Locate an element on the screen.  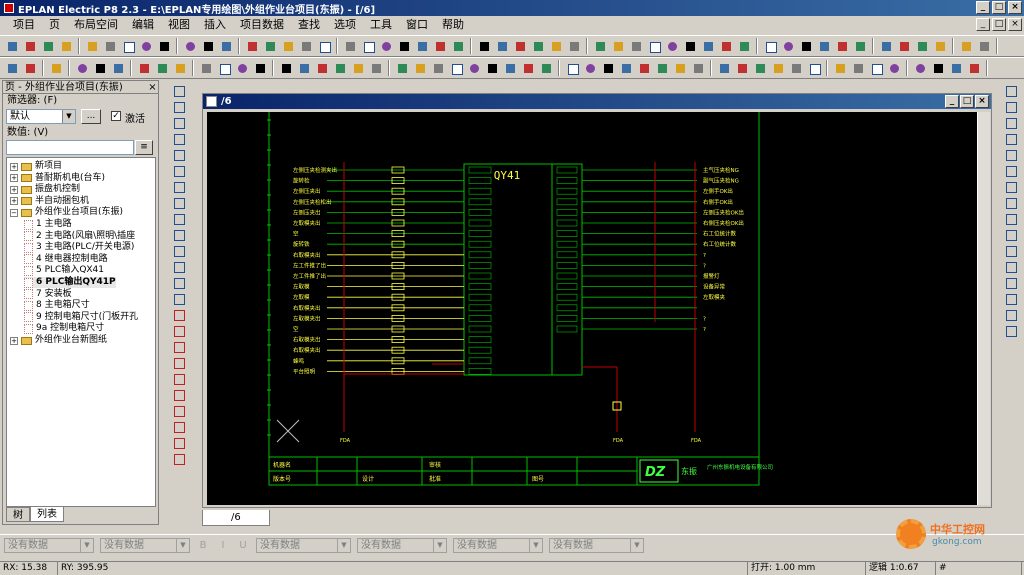
vt1-tool-8-icon is located at coordinates (179, 219).